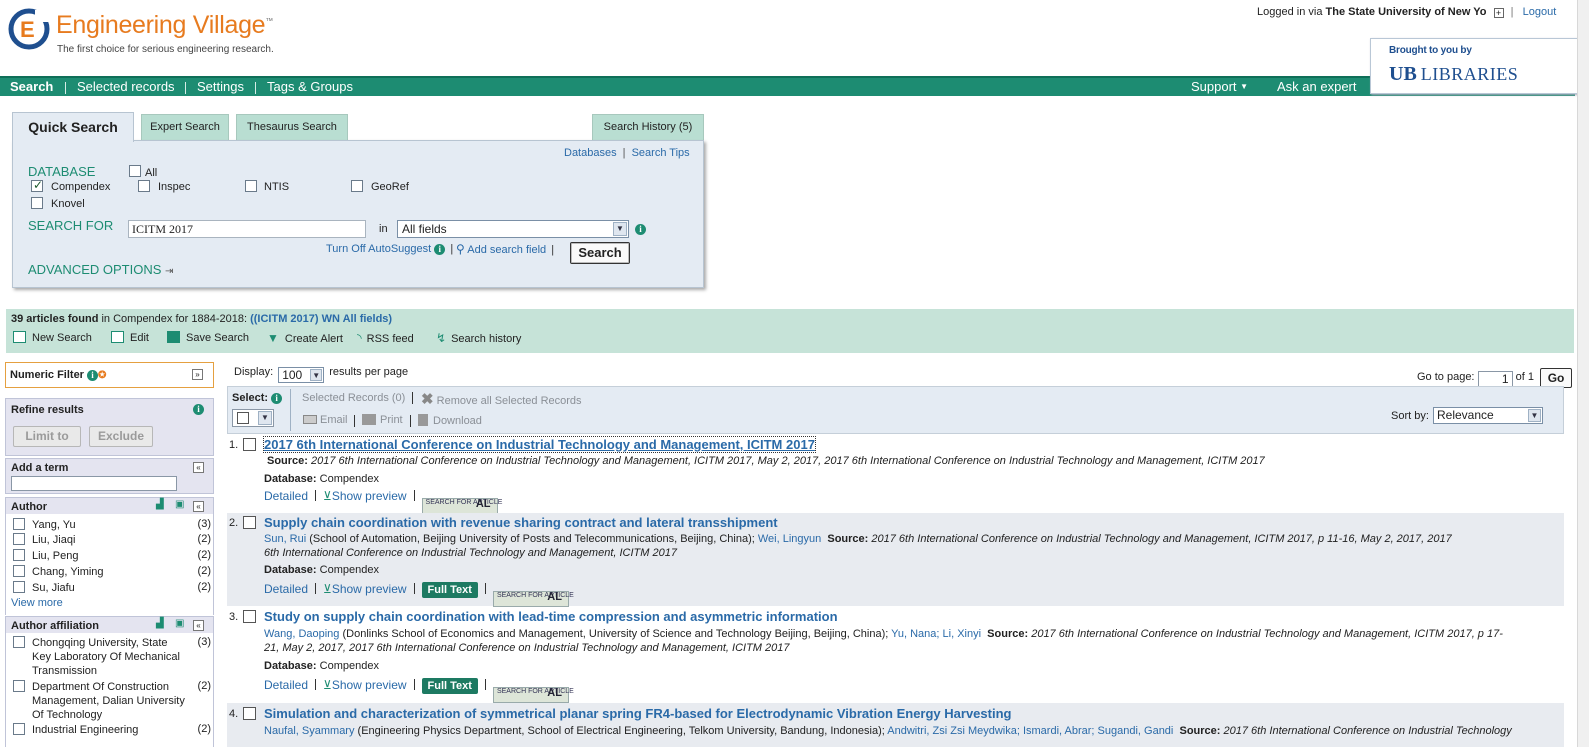  I want to click on sort-select: Relevance ▼, so click(1488, 415).